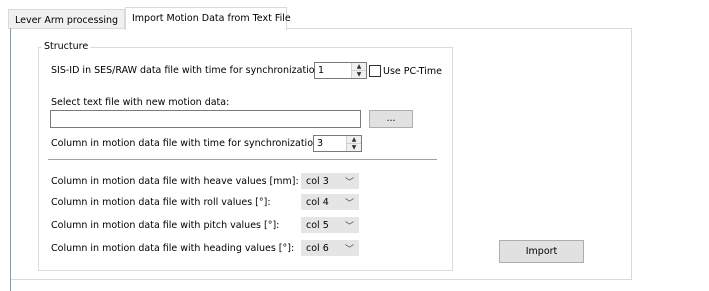 This screenshot has width=709, height=291. What do you see at coordinates (317, 181) in the screenshot?
I see `heave-column-value: col 3` at bounding box center [317, 181].